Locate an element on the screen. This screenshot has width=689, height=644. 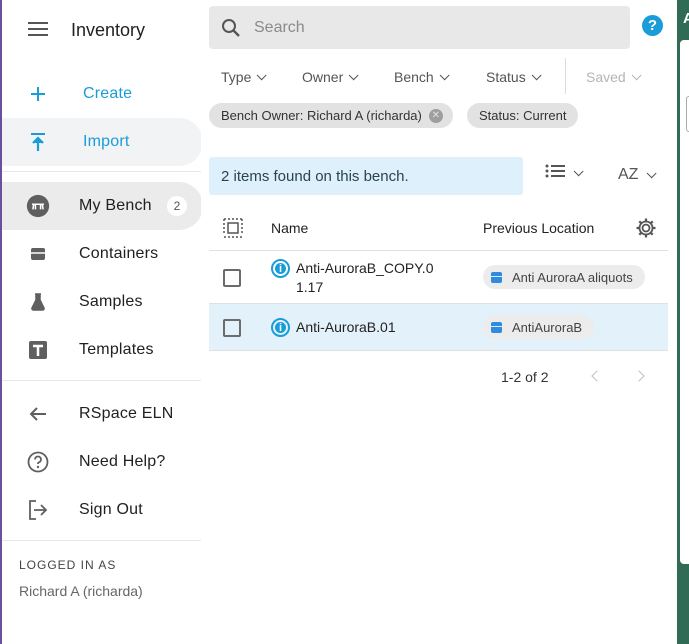
sidebar-item-label: Containers is located at coordinates (119, 253).